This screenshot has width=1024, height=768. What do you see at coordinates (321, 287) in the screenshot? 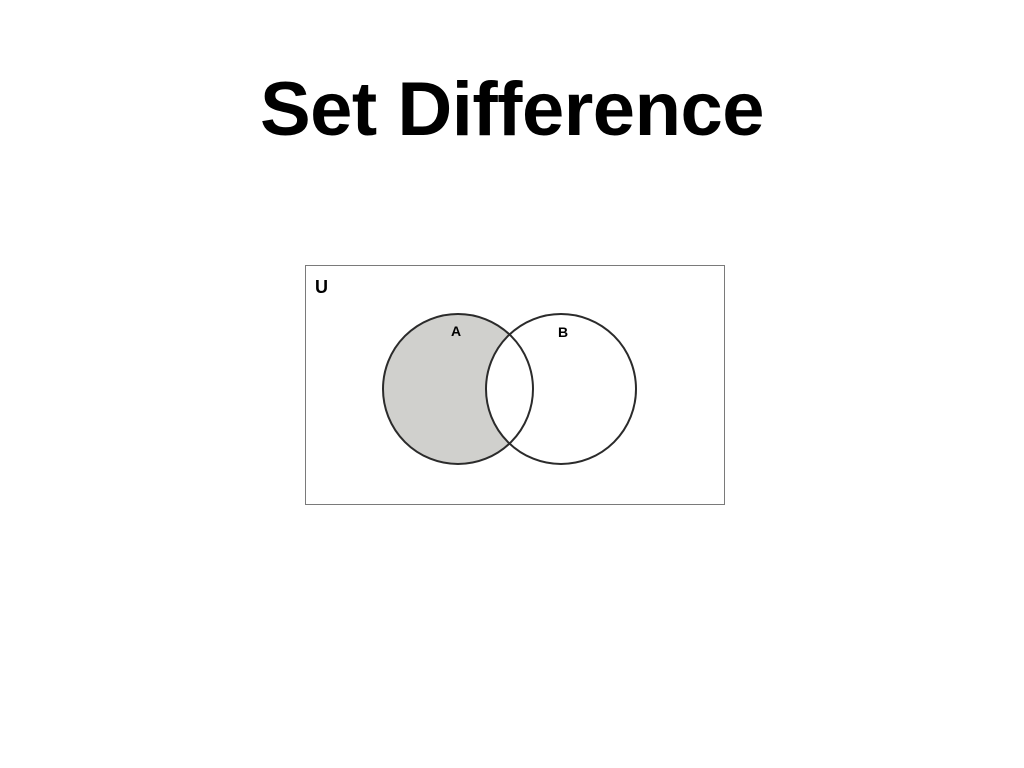
I see `universe-label: U` at bounding box center [321, 287].